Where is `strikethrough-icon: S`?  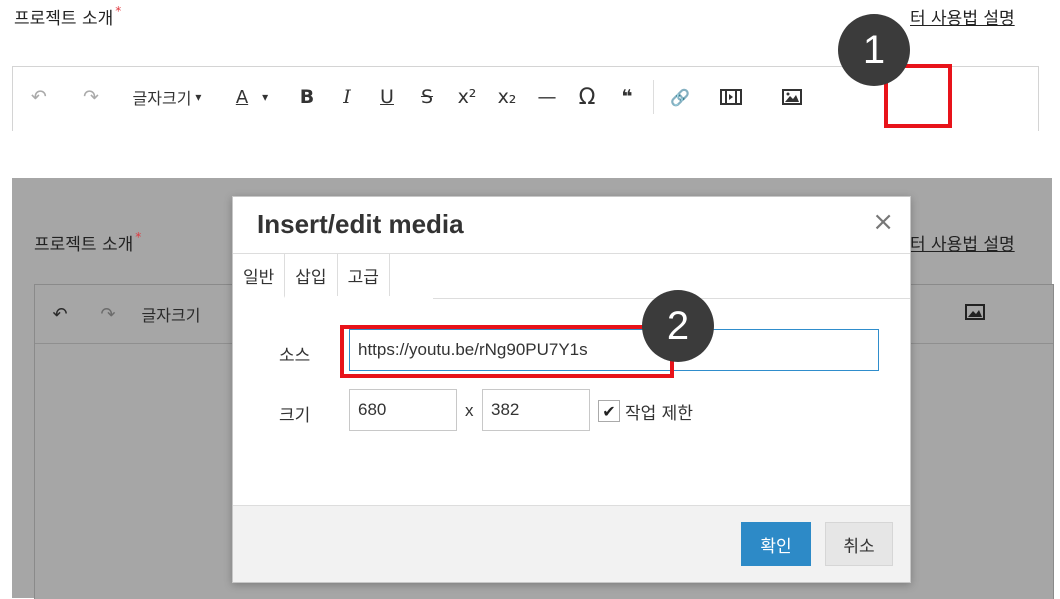
strikethrough-icon: S is located at coordinates (427, 97).